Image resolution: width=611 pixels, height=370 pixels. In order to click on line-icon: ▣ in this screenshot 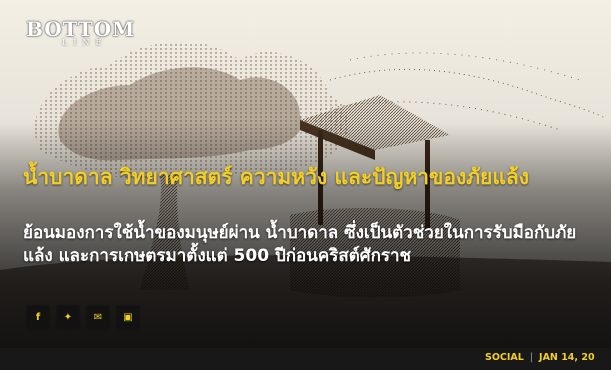, I will do `click(128, 317)`.